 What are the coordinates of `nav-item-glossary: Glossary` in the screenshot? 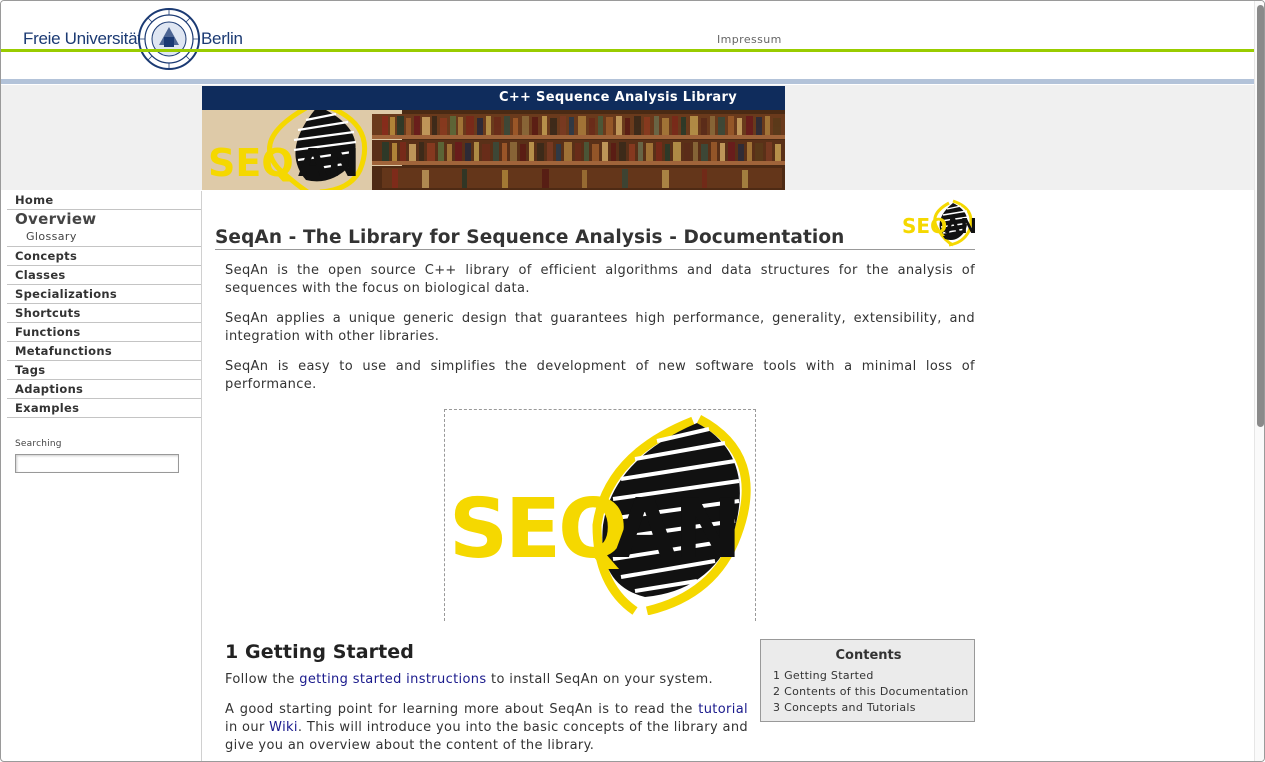 It's located at (104, 238).